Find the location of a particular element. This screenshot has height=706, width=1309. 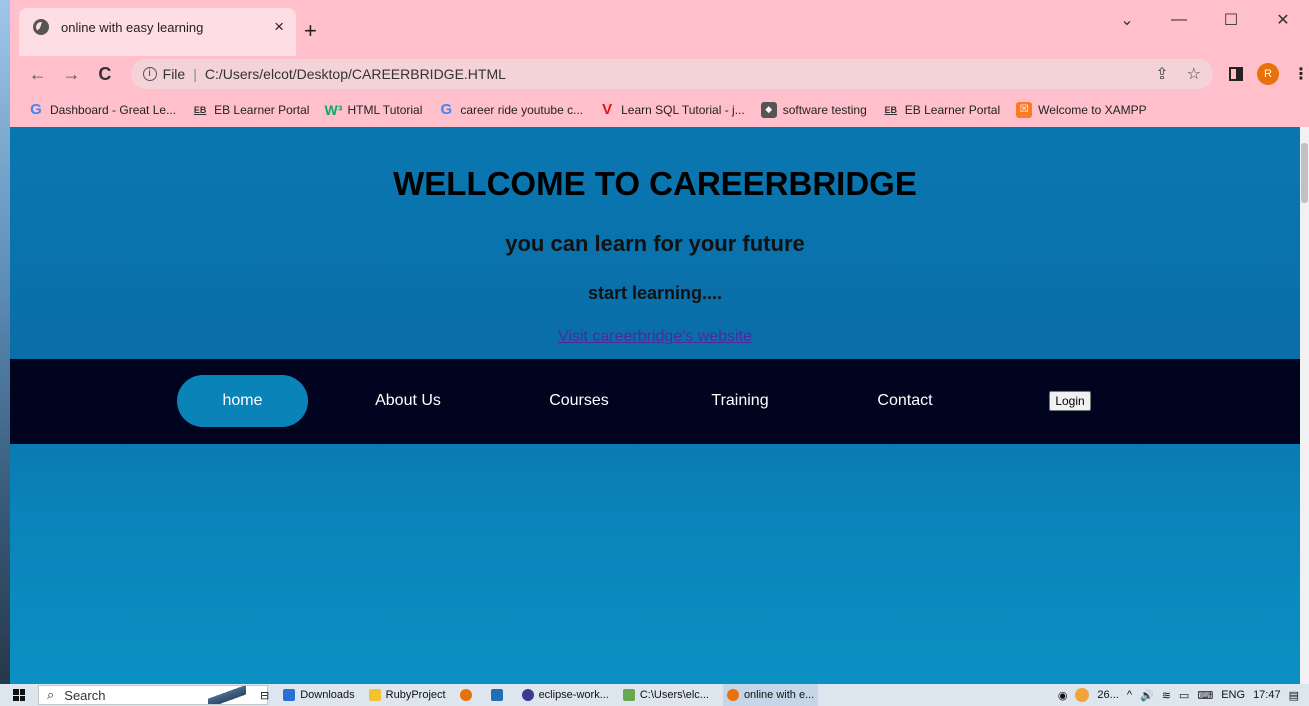

bookmark-star-icon: ☆ is located at coordinates (1194, 74).